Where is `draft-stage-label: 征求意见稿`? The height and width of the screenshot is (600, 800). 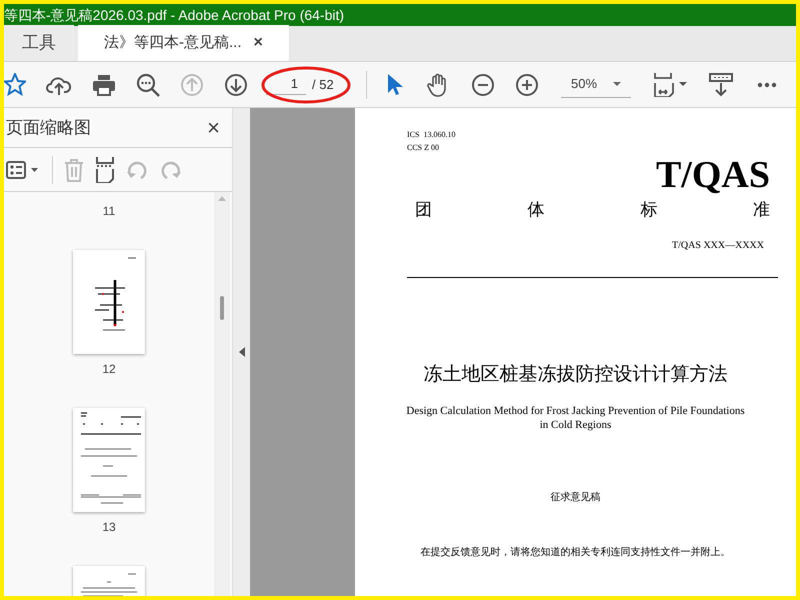
draft-stage-label: 征求意见稿 is located at coordinates (576, 497).